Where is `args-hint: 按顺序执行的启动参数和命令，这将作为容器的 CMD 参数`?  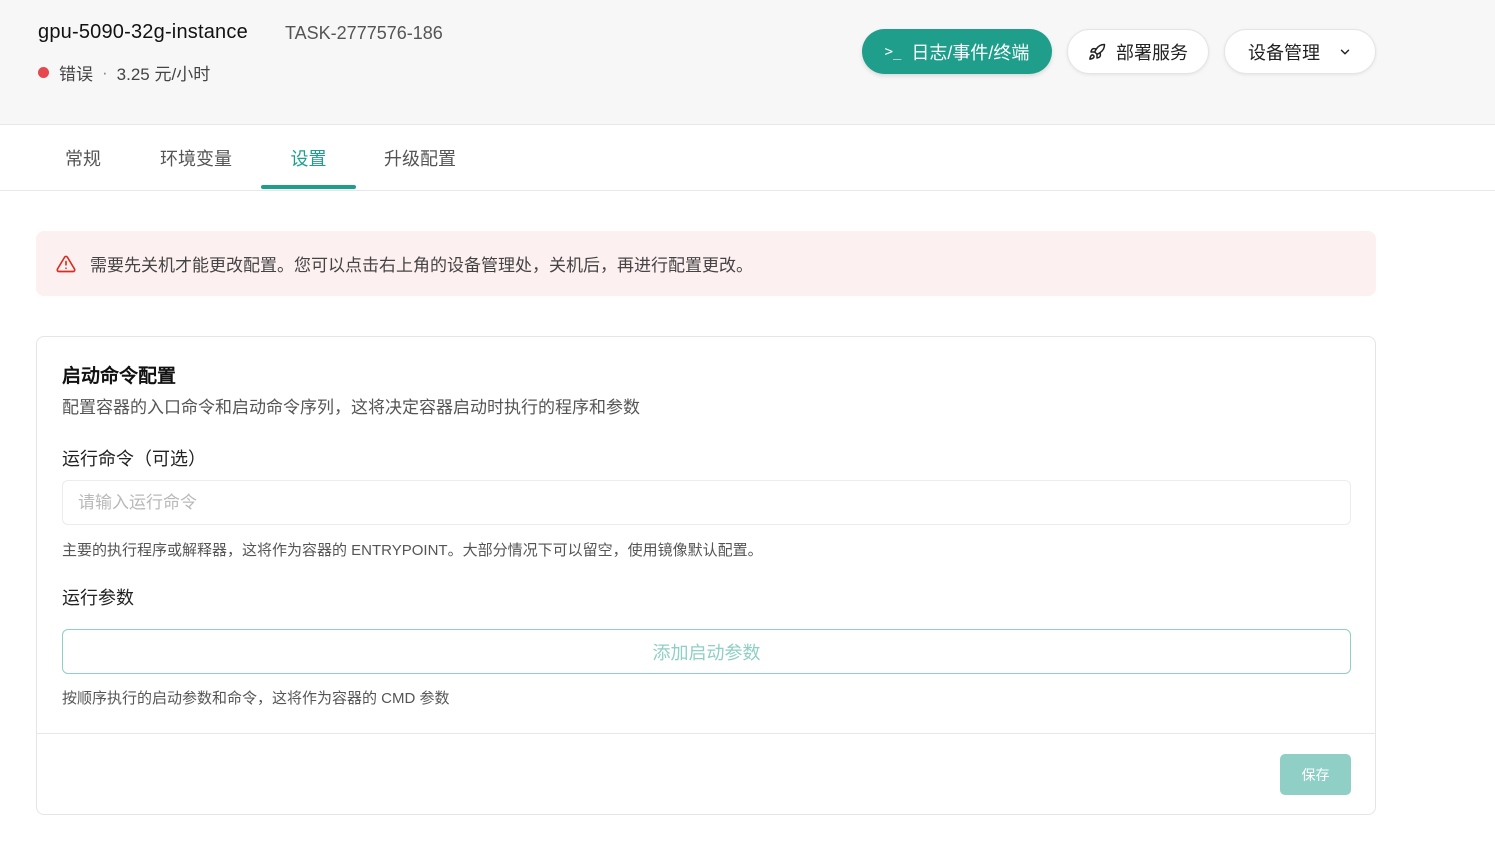 args-hint: 按顺序执行的启动参数和命令，这将作为容器的 CMD 参数 is located at coordinates (256, 698).